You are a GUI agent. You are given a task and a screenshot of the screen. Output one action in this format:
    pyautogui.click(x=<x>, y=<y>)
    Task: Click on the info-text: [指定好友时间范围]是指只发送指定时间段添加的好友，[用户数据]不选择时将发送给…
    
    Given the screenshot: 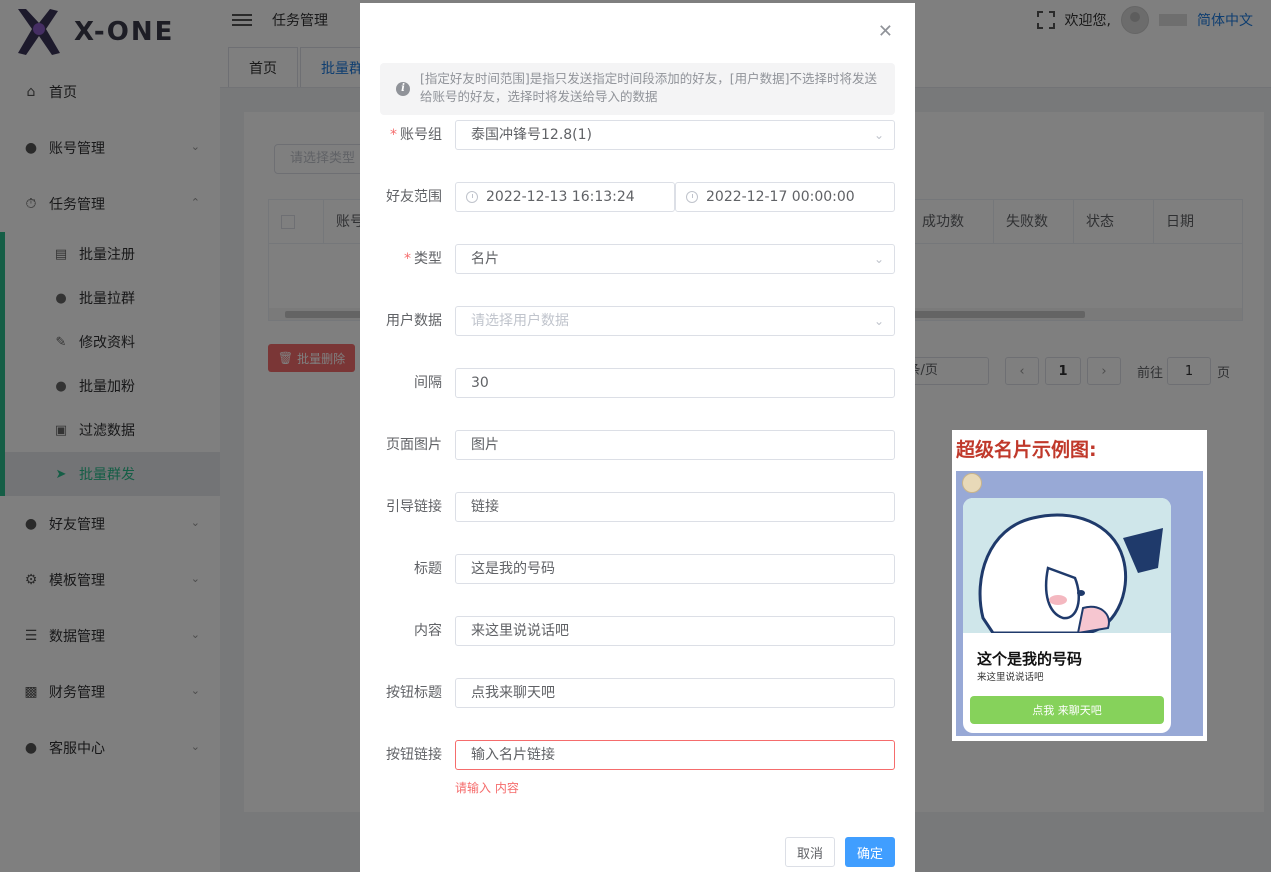 What is the action you would take?
    pyautogui.click(x=649, y=87)
    